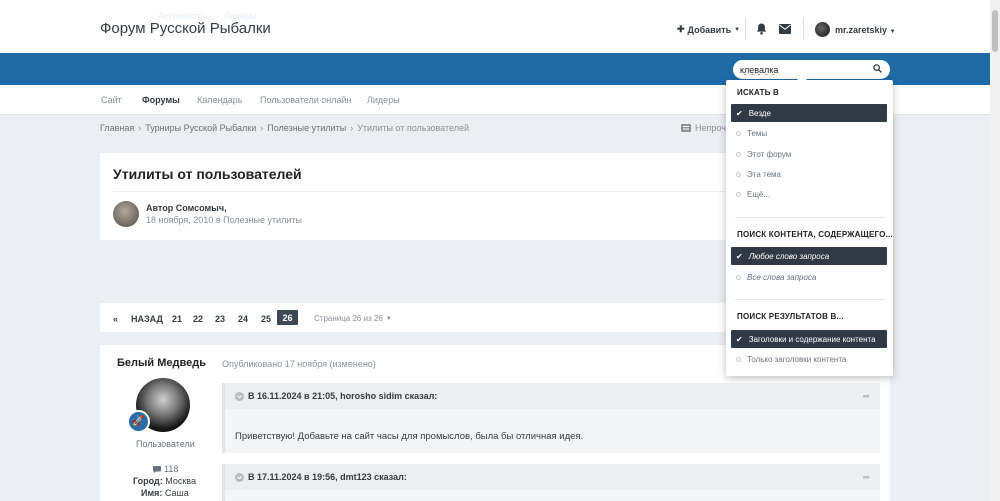  Describe the element at coordinates (125, 16) in the screenshot. I see `tab-overview: Обзор` at that location.